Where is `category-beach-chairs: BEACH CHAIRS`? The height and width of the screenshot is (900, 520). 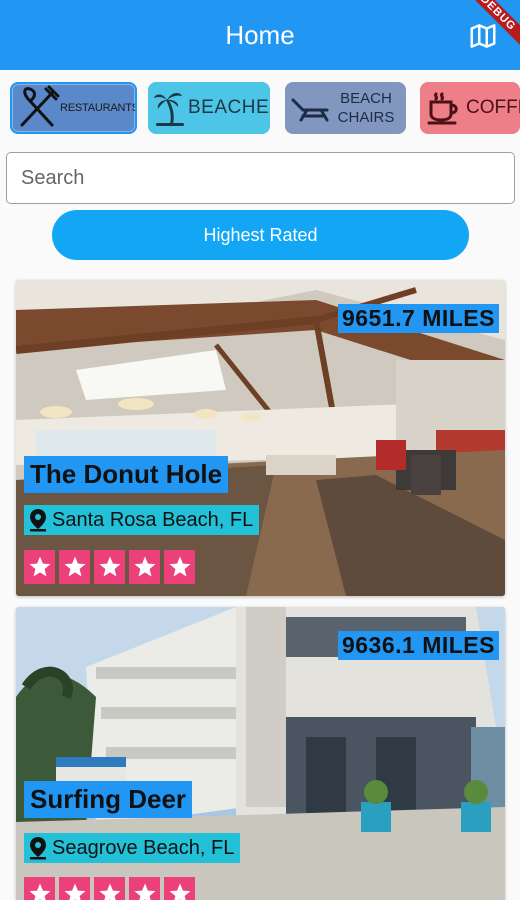 category-beach-chairs: BEACH CHAIRS is located at coordinates (345, 108).